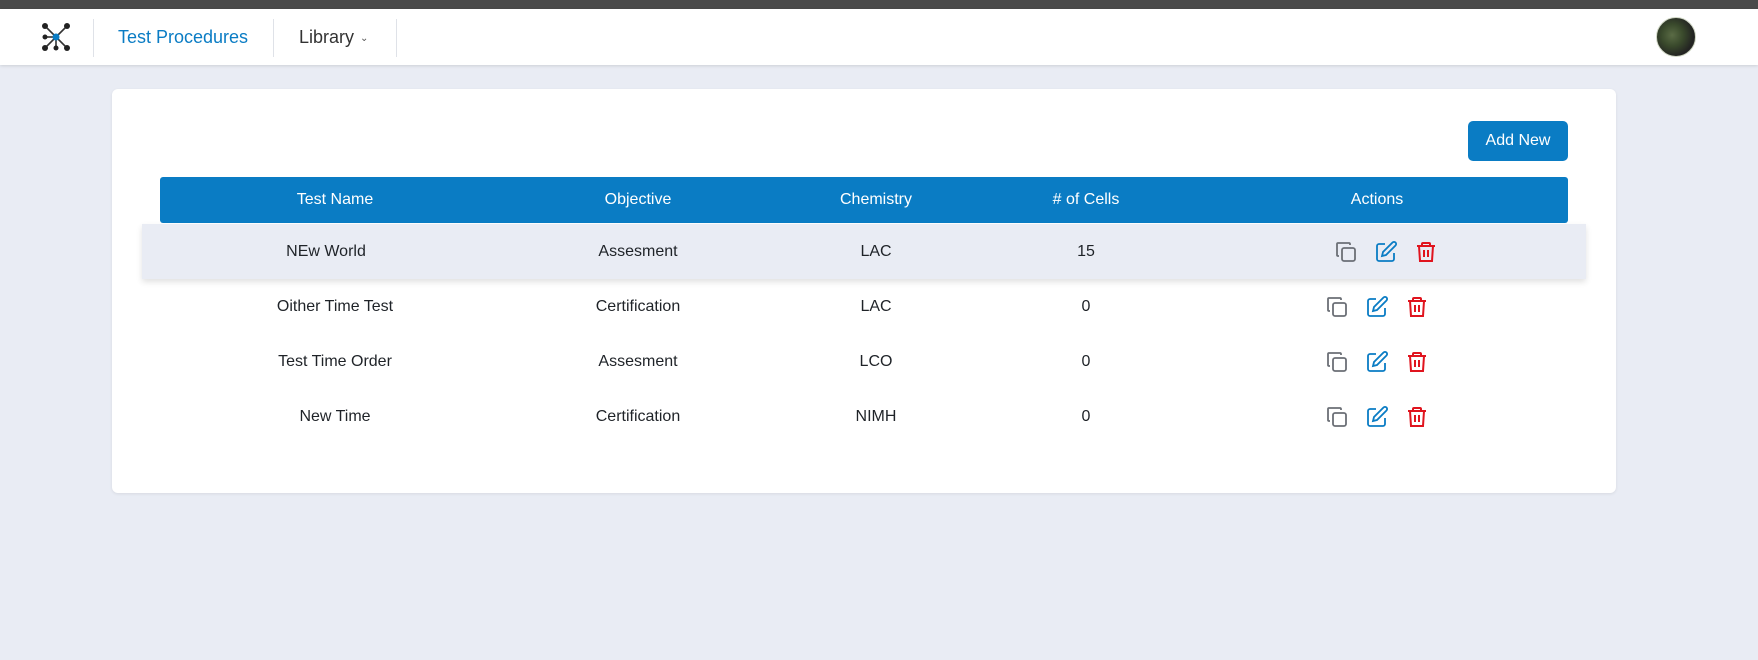  What do you see at coordinates (327, 36) in the screenshot?
I see `nav-item-label: Library` at bounding box center [327, 36].